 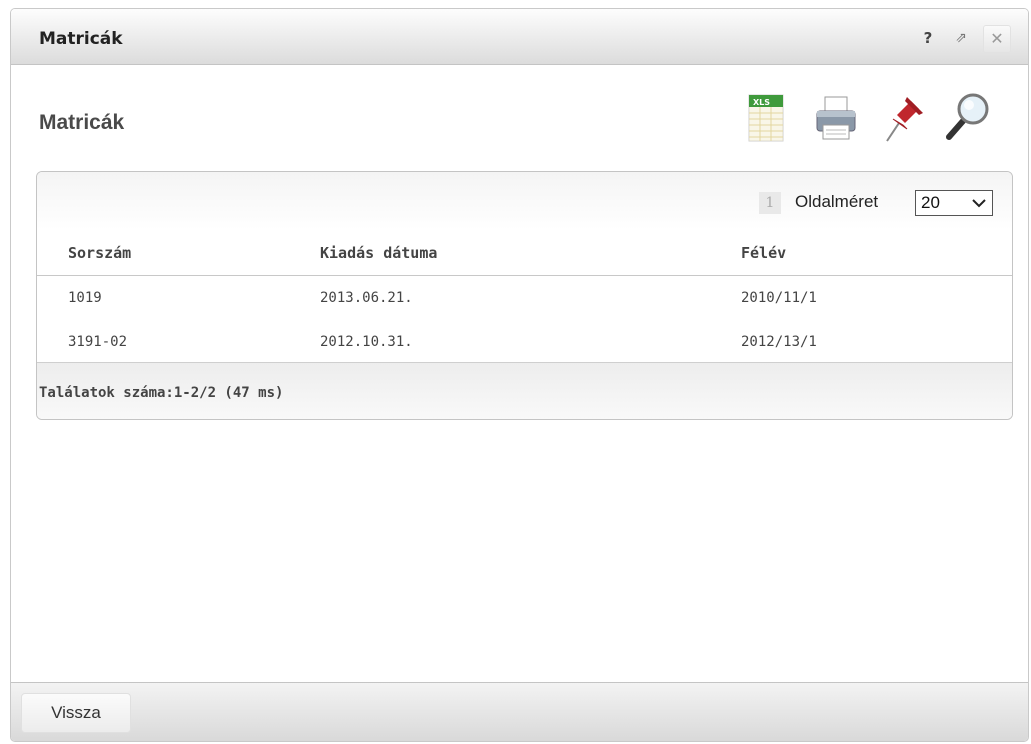 I want to click on search-icon, so click(x=967, y=119).